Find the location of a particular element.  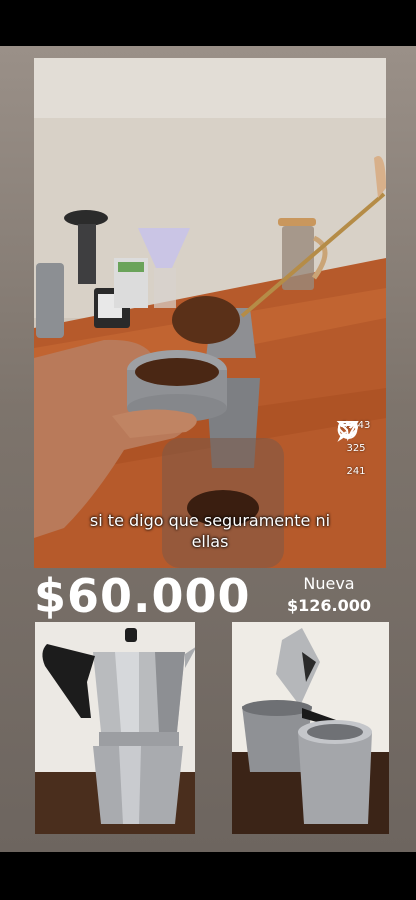

video-subtitle: si te digo que seguramente ni ellas is located at coordinates (210, 531).